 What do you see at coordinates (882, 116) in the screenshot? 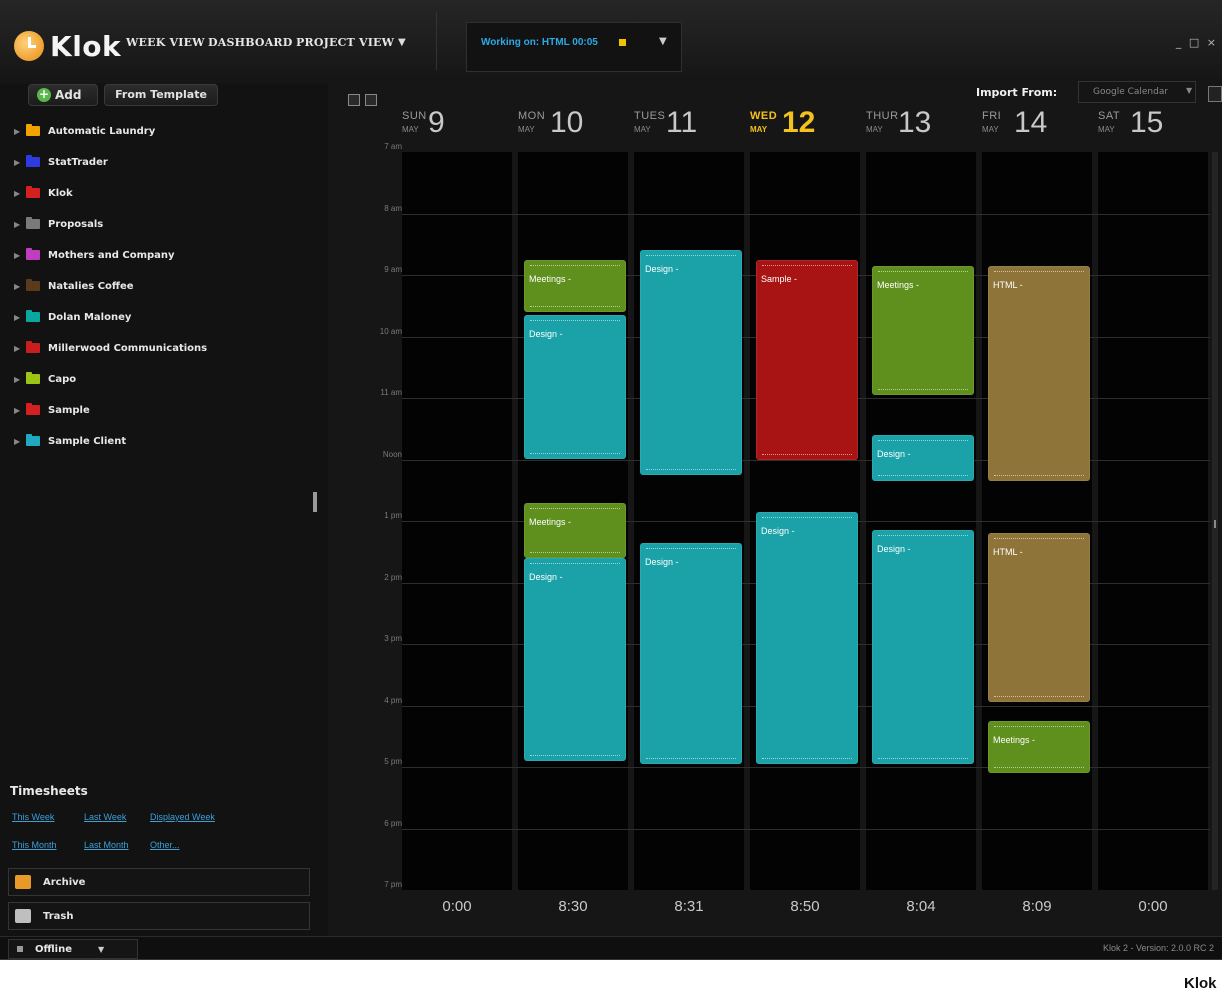
I see `day-name: THUR` at bounding box center [882, 116].